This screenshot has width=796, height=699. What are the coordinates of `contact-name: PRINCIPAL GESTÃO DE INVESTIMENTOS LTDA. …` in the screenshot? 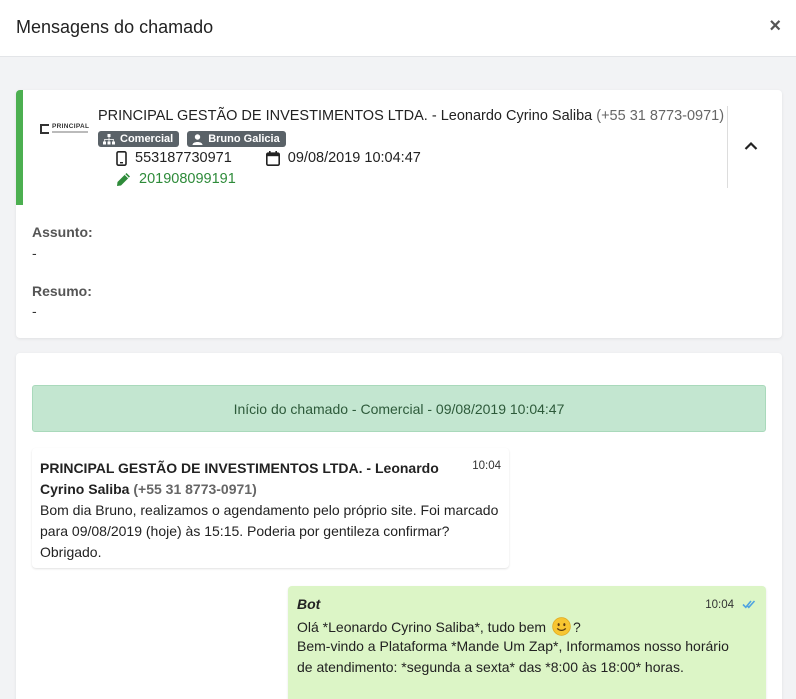 It's located at (411, 116).